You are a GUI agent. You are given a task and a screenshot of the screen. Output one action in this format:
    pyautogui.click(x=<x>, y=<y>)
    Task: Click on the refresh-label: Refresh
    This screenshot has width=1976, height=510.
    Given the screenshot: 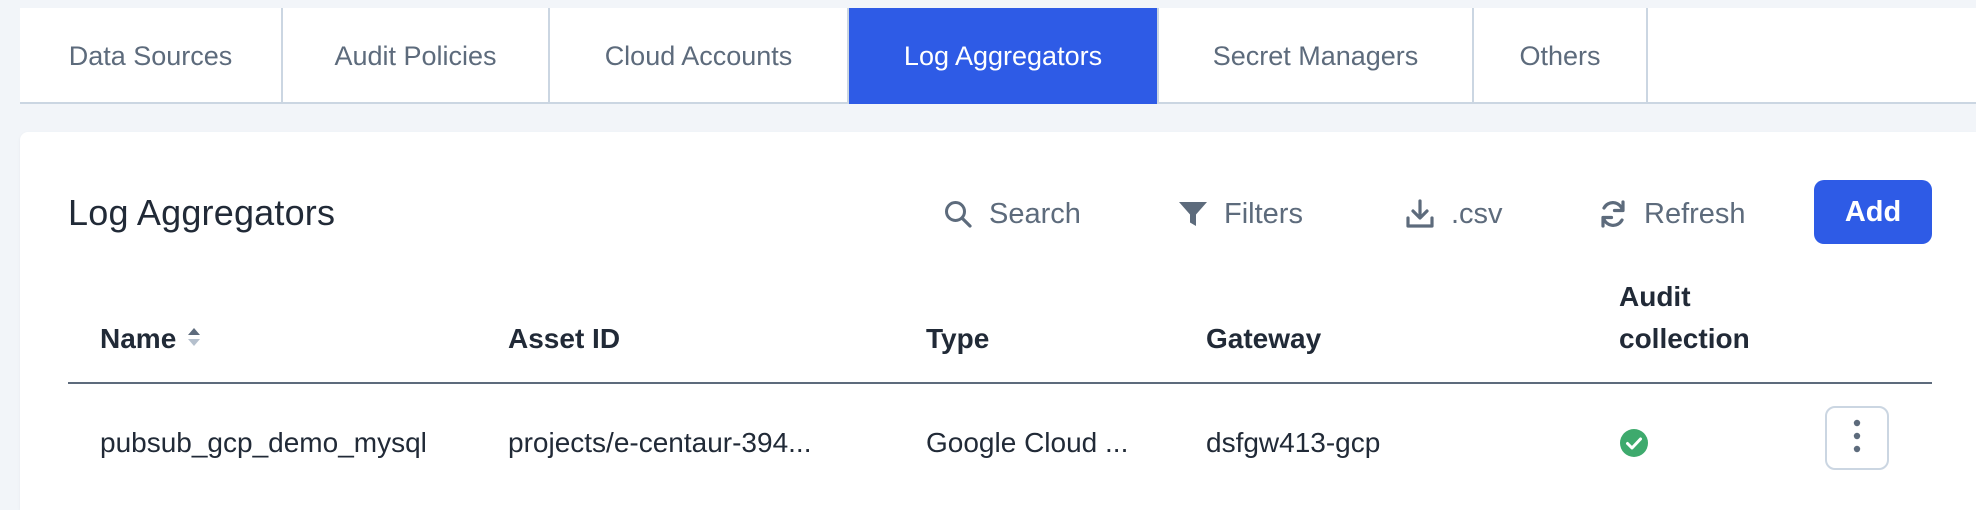 What is the action you would take?
    pyautogui.click(x=1695, y=213)
    